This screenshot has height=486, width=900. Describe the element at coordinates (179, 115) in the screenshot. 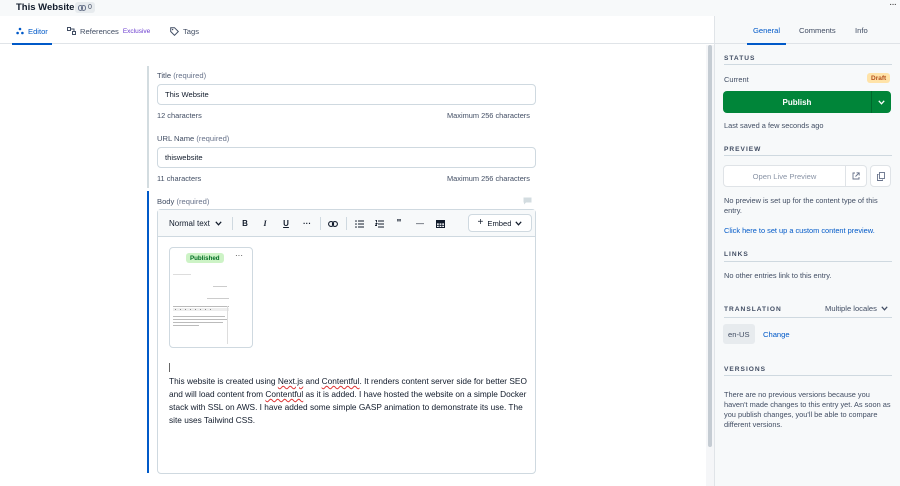

I see `title-char-count: 12 characters` at that location.